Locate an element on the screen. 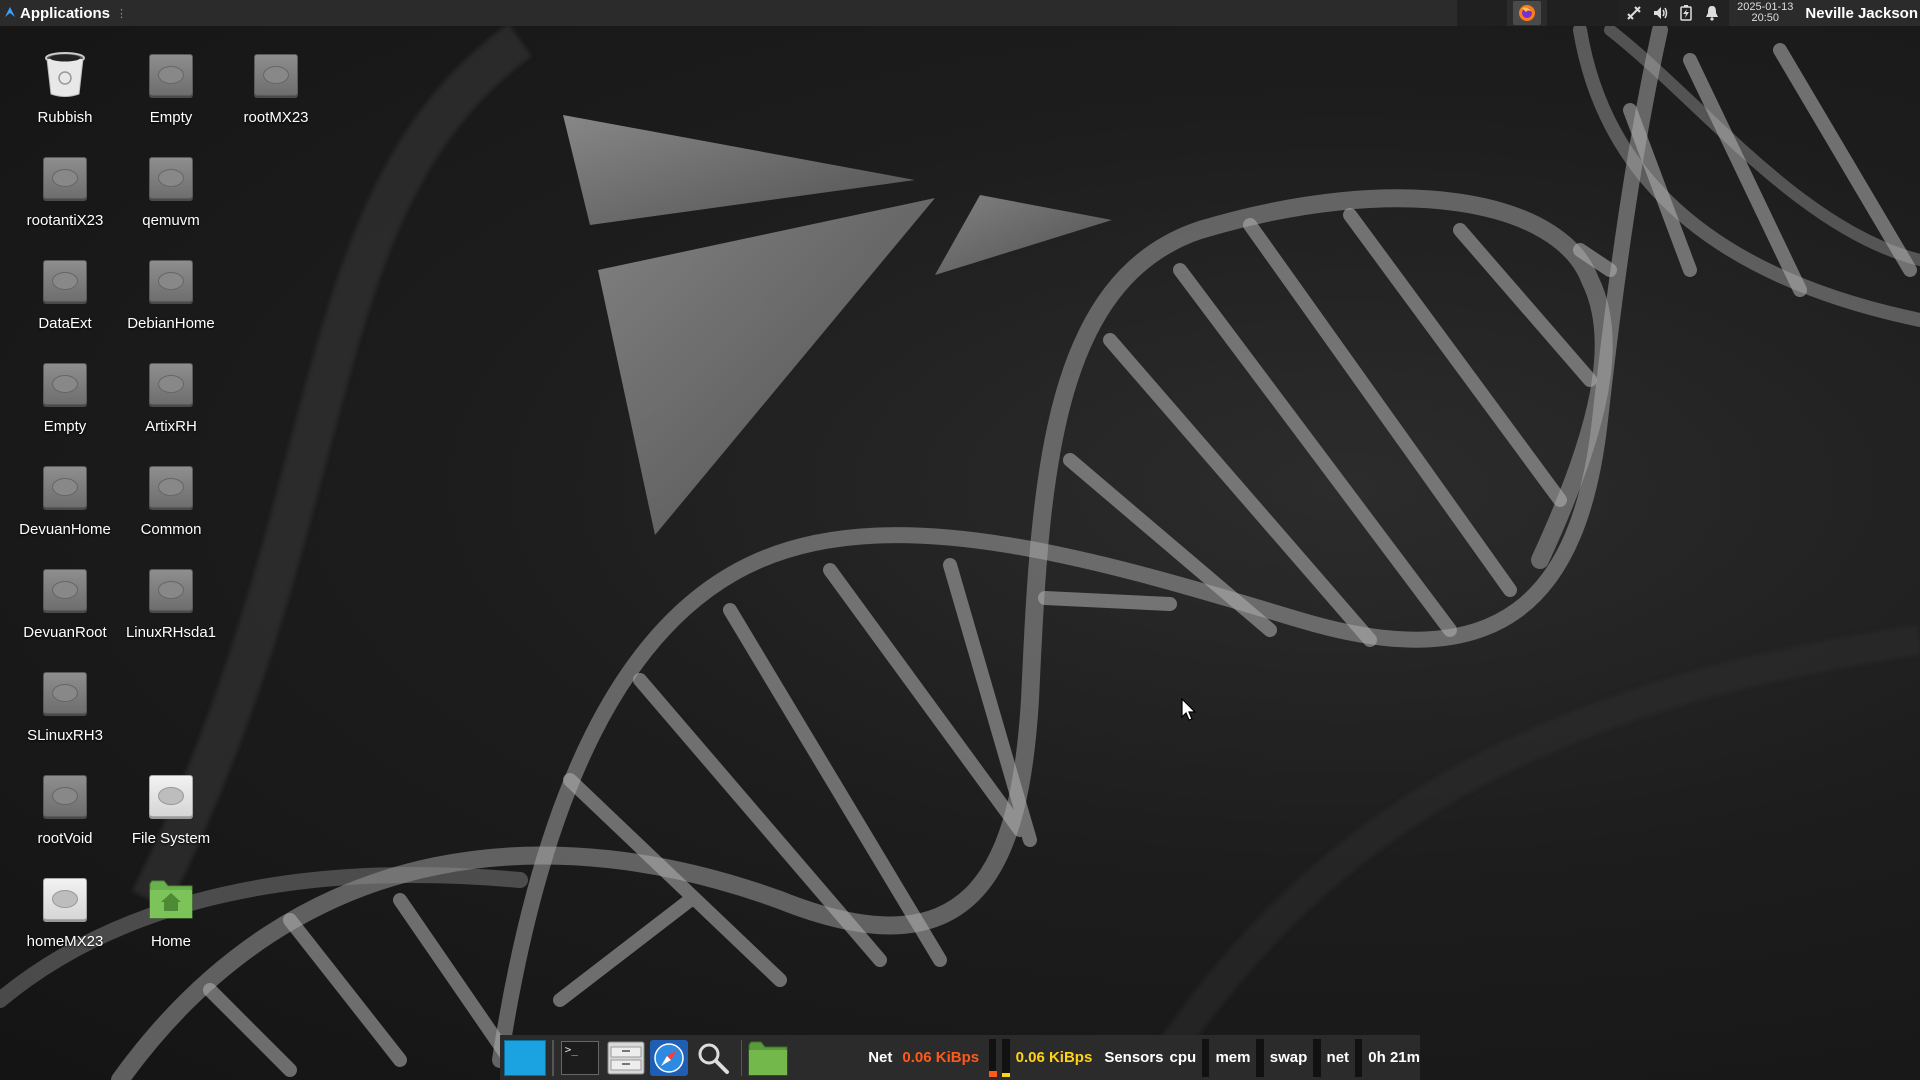 This screenshot has width=1920, height=1080. user-name: Neville Jackson is located at coordinates (1860, 13).